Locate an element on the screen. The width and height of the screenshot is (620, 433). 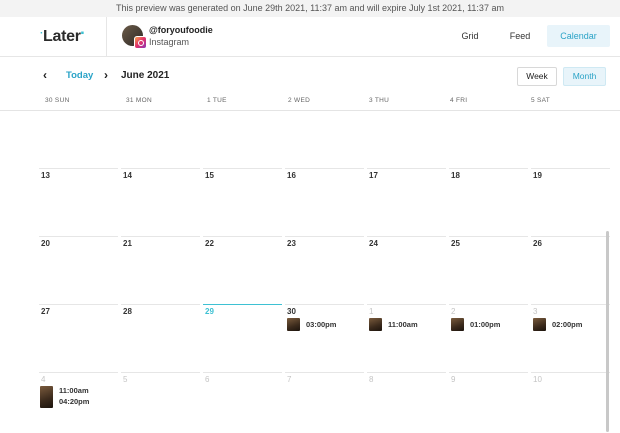
day-number: 15 is located at coordinates (209, 175).